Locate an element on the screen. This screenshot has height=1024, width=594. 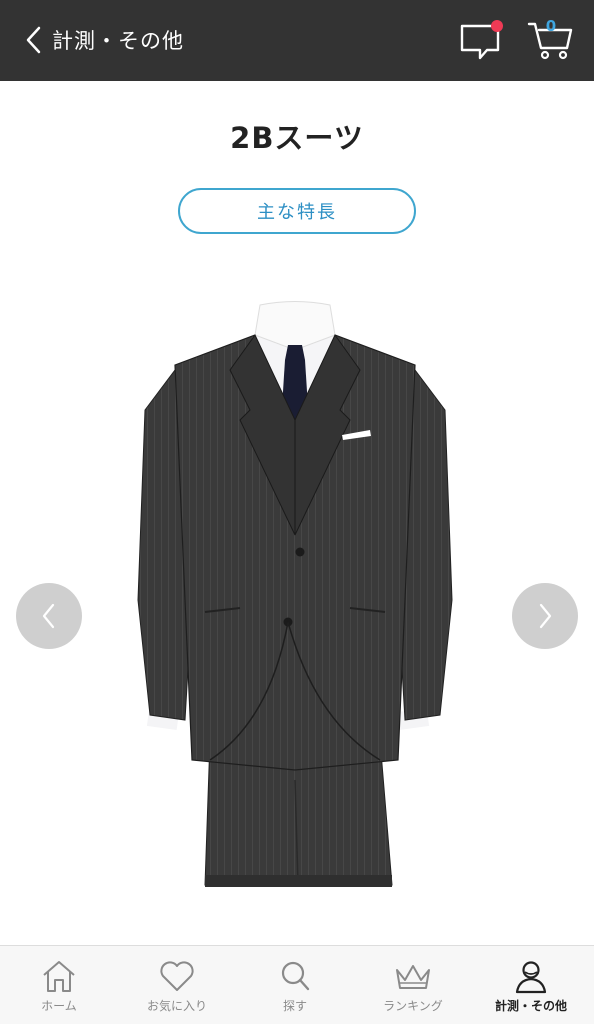
product-title: 2Bスーツ is located at coordinates (297, 138).